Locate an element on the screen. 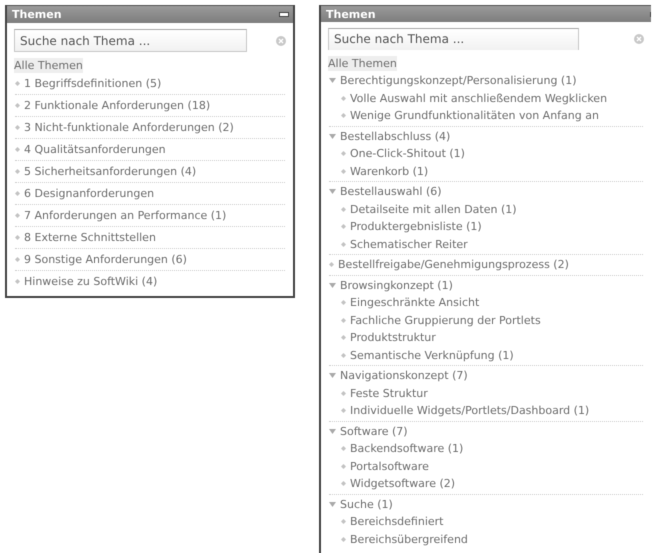 This screenshot has height=553, width=653. topic-item: 2 Funktionale Anforderungen (18) is located at coordinates (150, 105).